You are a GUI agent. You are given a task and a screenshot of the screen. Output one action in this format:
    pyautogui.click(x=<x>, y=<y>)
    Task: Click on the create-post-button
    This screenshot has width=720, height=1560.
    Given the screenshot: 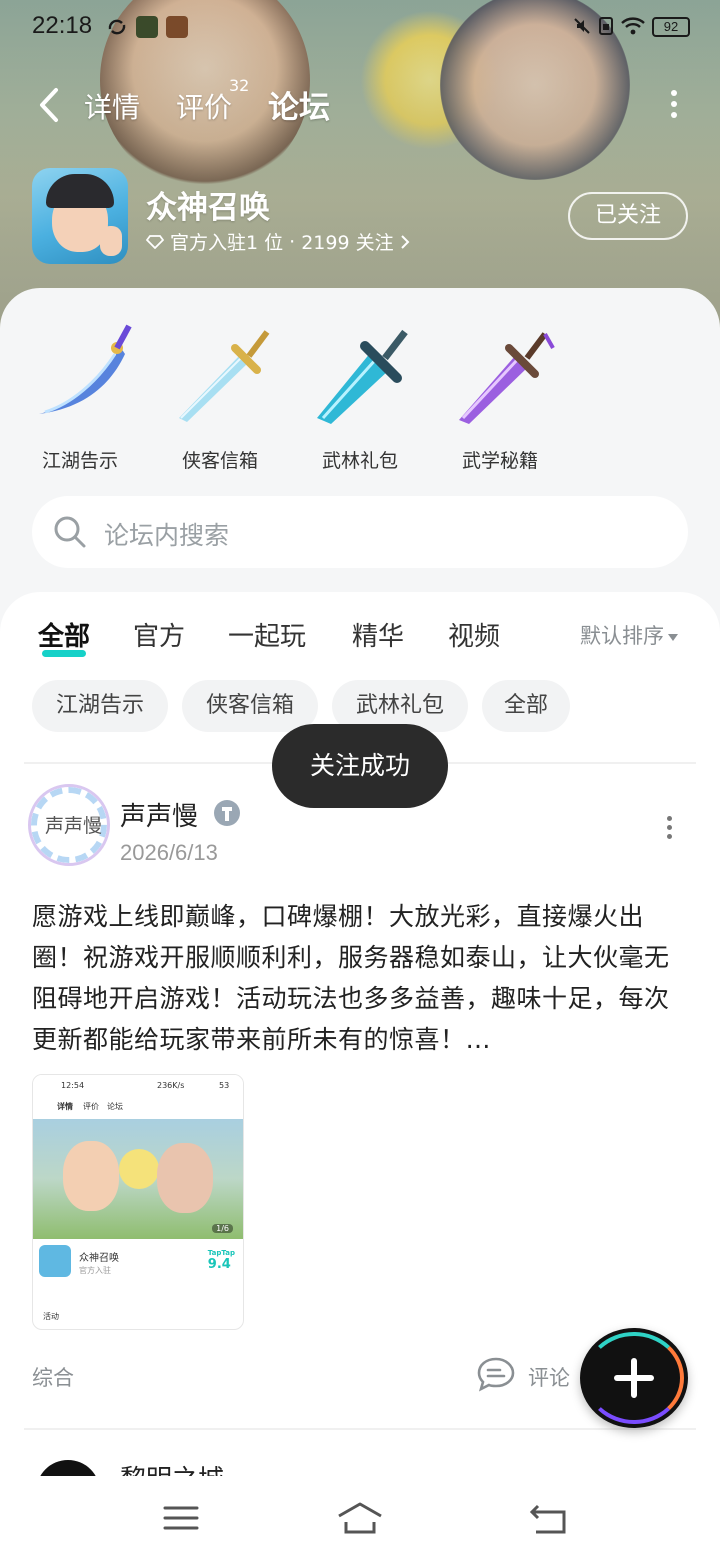 What is the action you would take?
    pyautogui.click(x=634, y=1378)
    